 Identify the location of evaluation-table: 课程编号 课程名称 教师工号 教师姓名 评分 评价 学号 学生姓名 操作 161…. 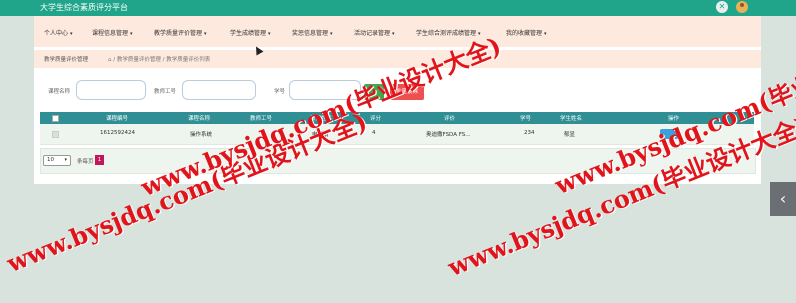
(397, 128).